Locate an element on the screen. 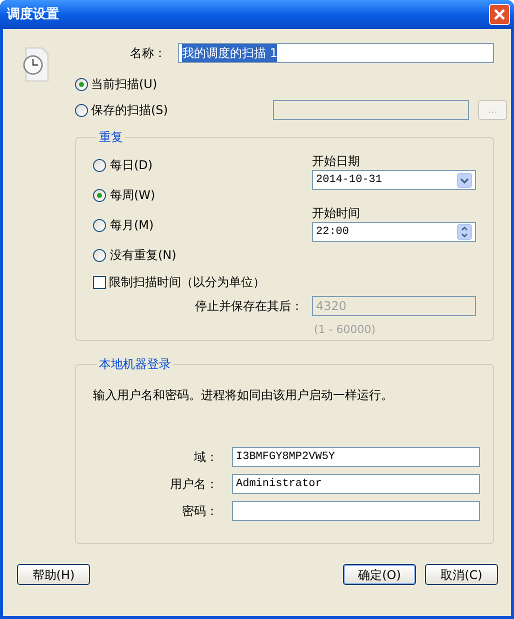  range-hint: (1 - 60000) is located at coordinates (345, 329).